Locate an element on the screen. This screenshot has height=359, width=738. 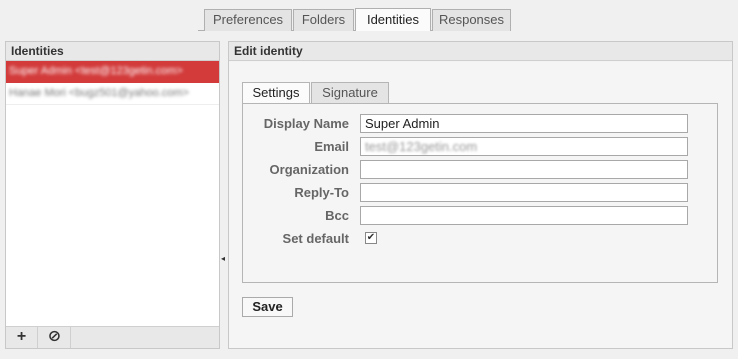
display-name-input: Super Admin is located at coordinates (524, 123).